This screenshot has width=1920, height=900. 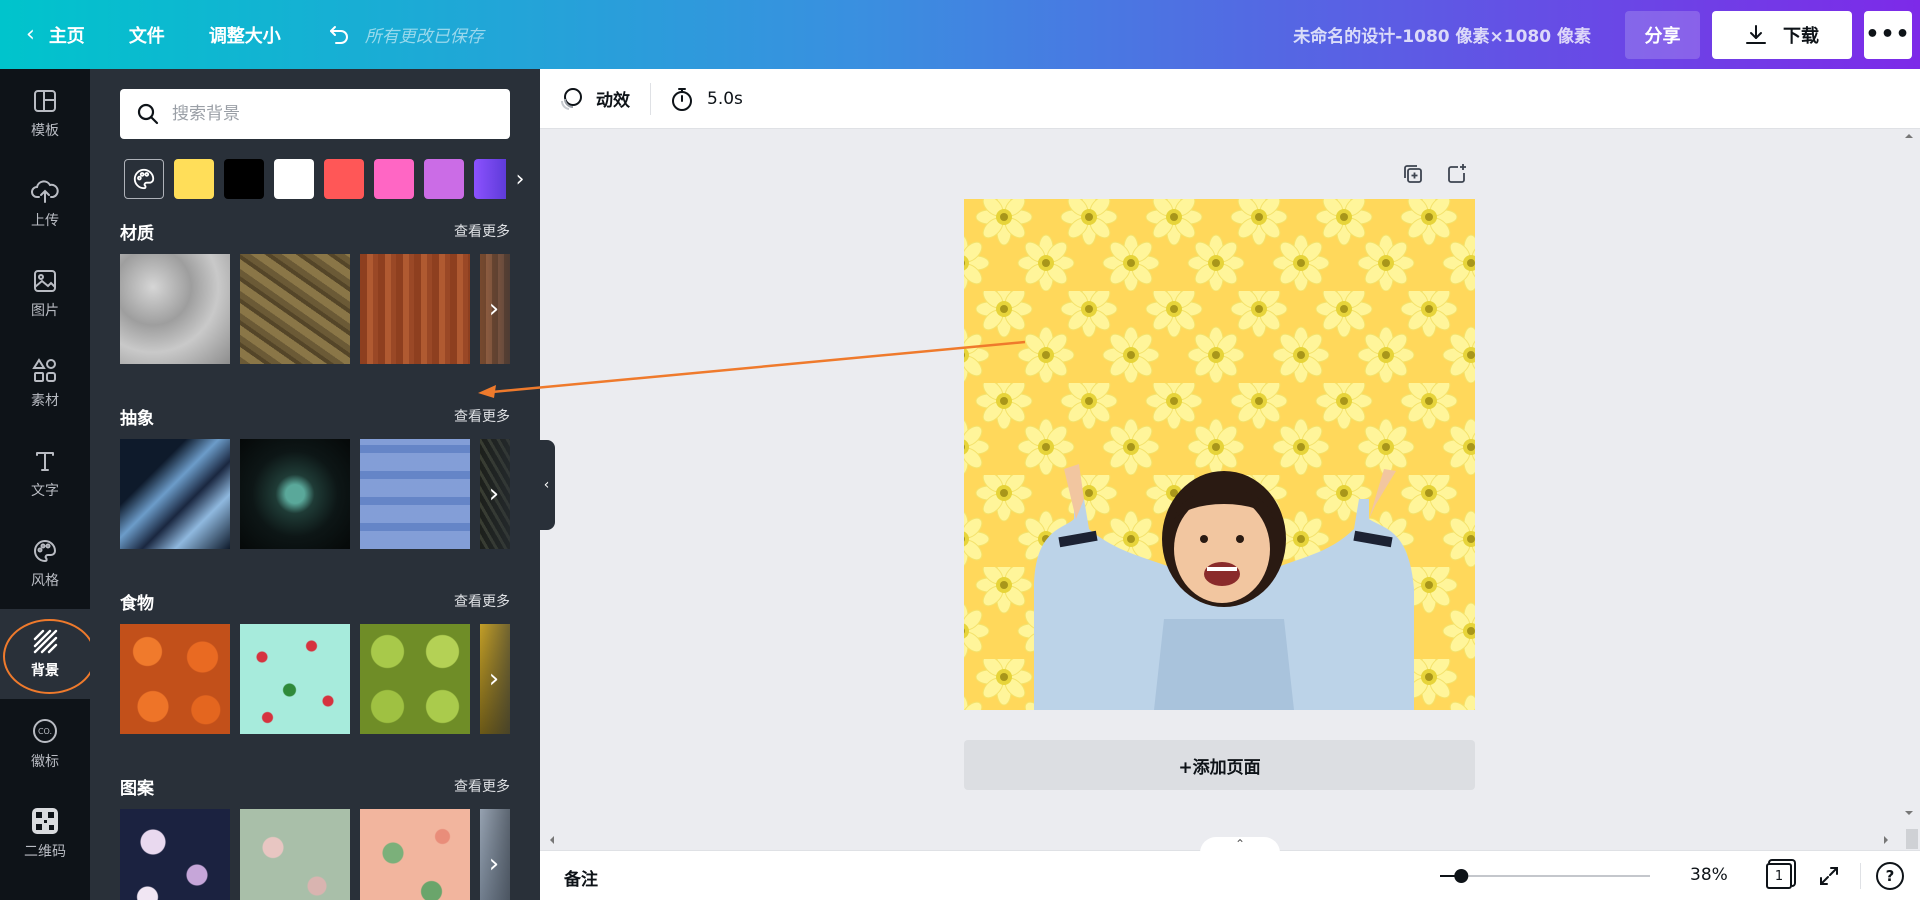 I want to click on fullscreen-icon, so click(x=1829, y=876).